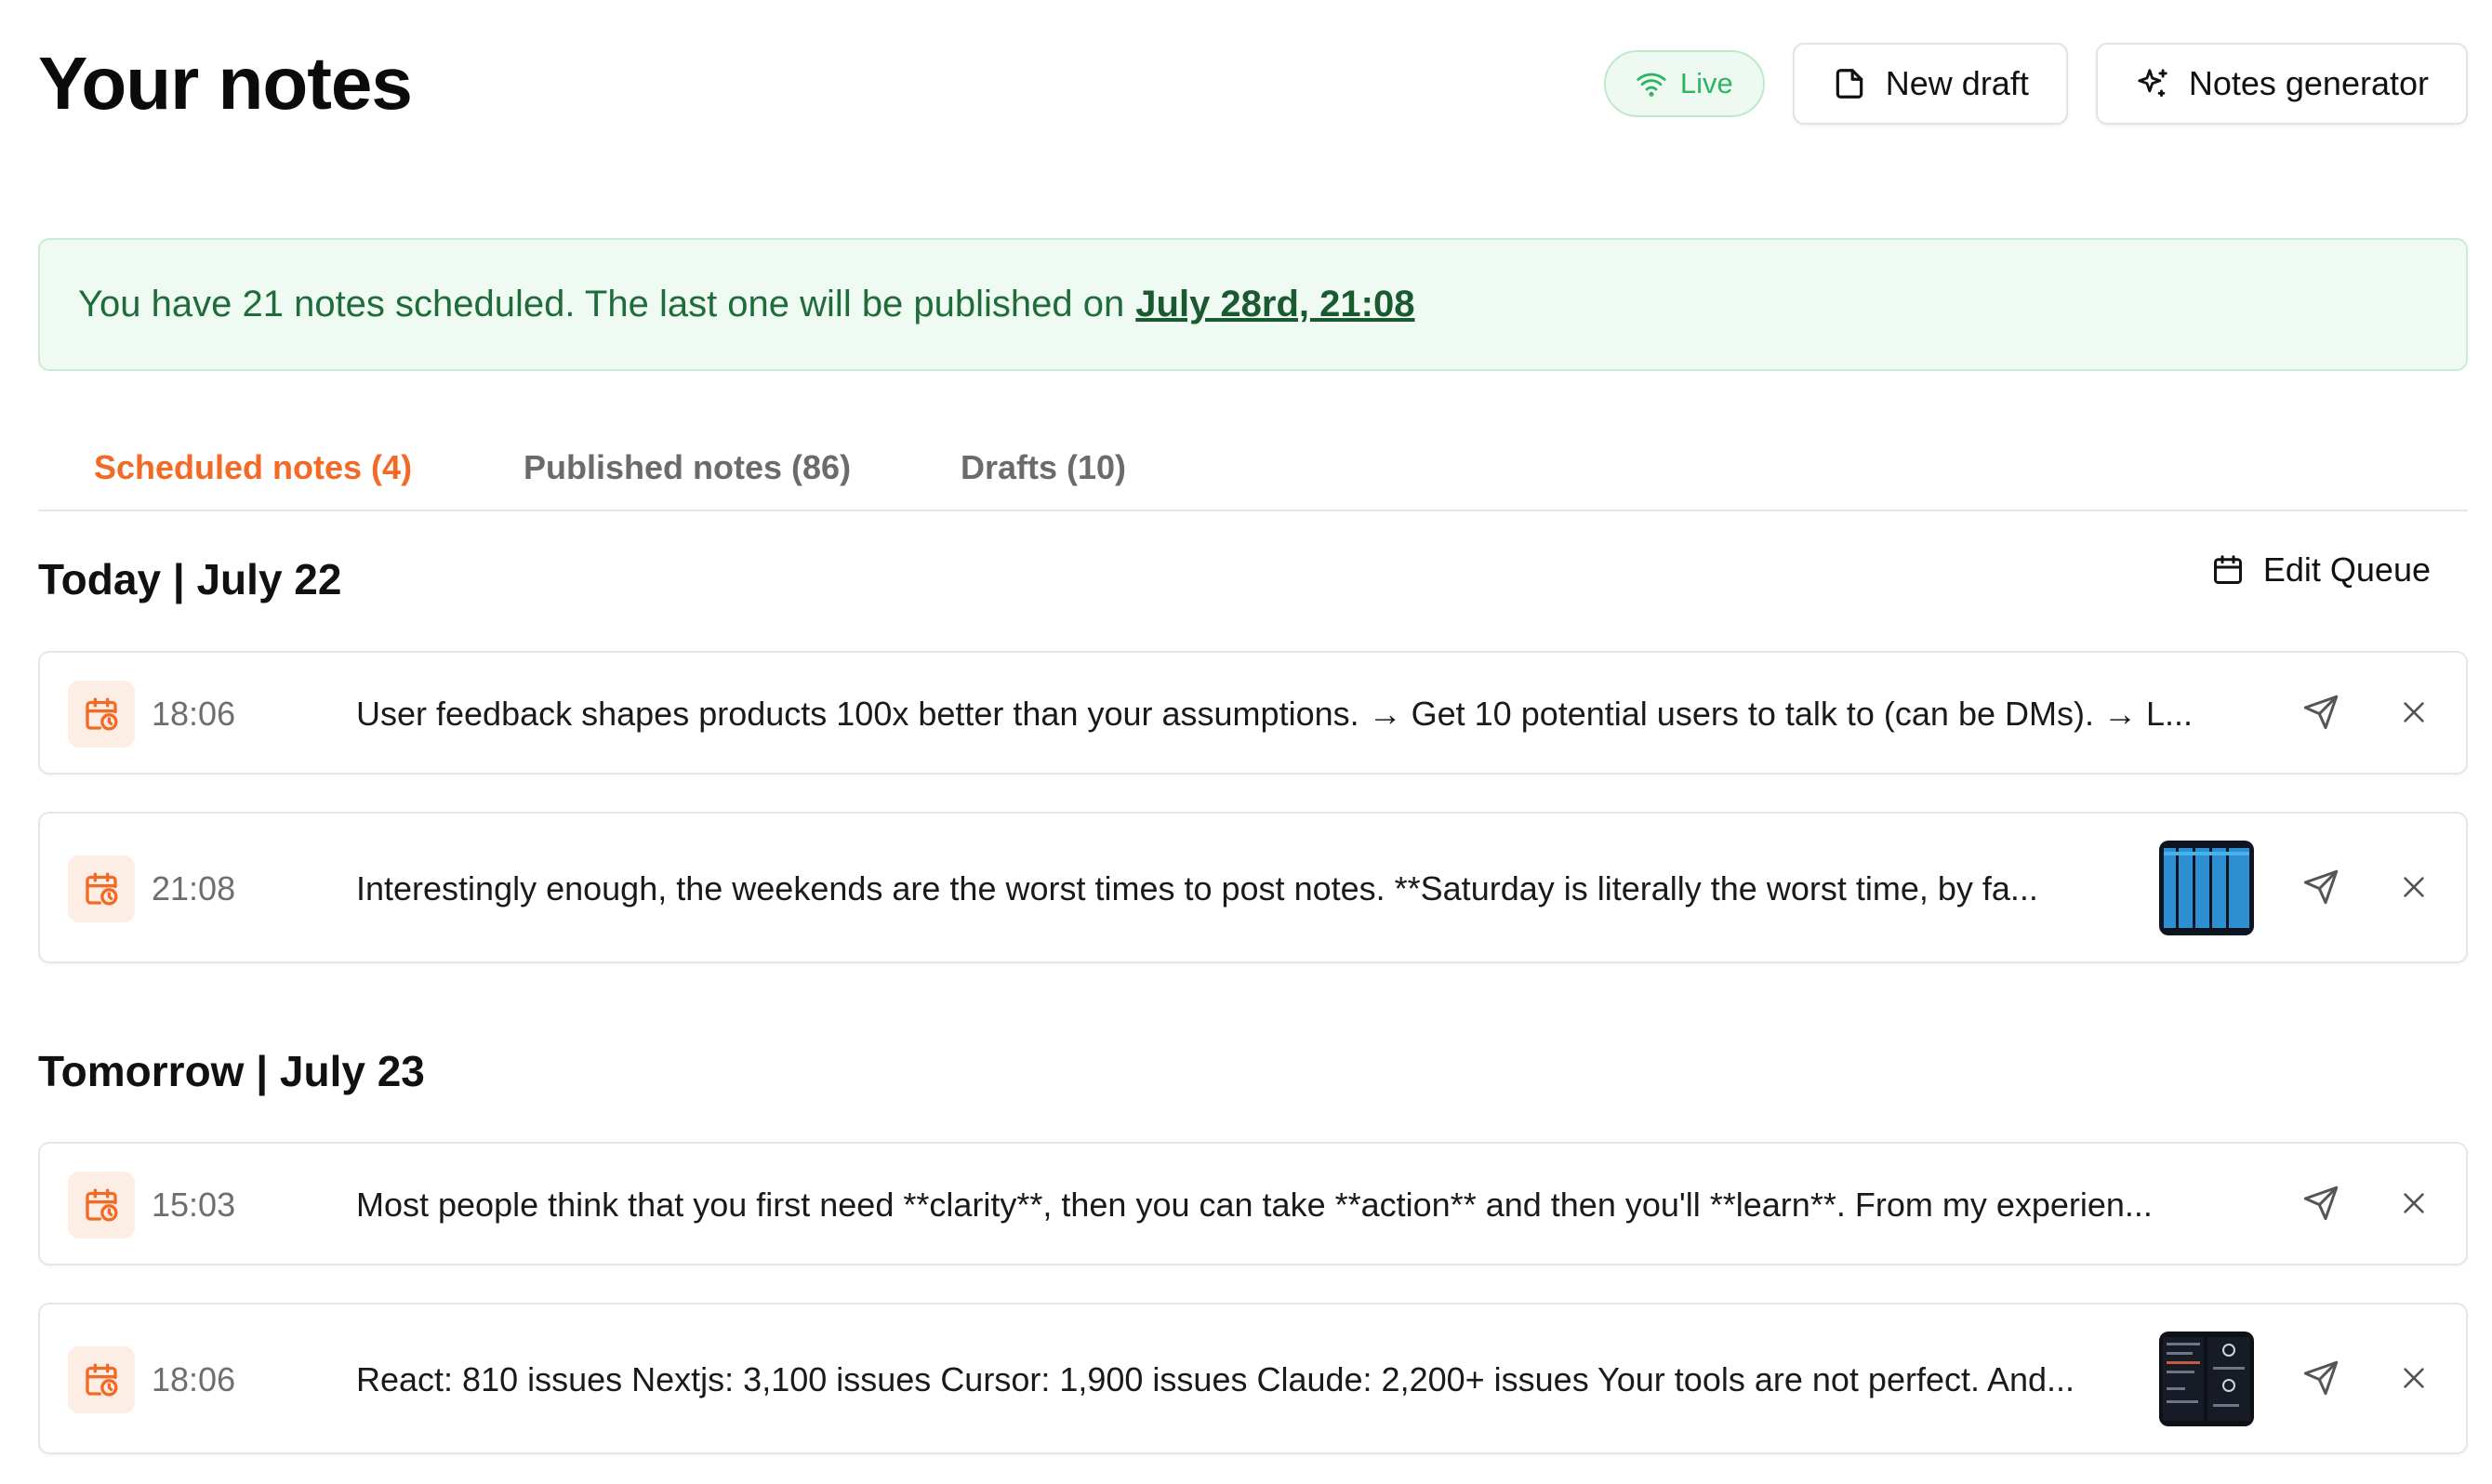 The width and height of the screenshot is (2492, 1484). I want to click on live-badge: Live, so click(1684, 83).